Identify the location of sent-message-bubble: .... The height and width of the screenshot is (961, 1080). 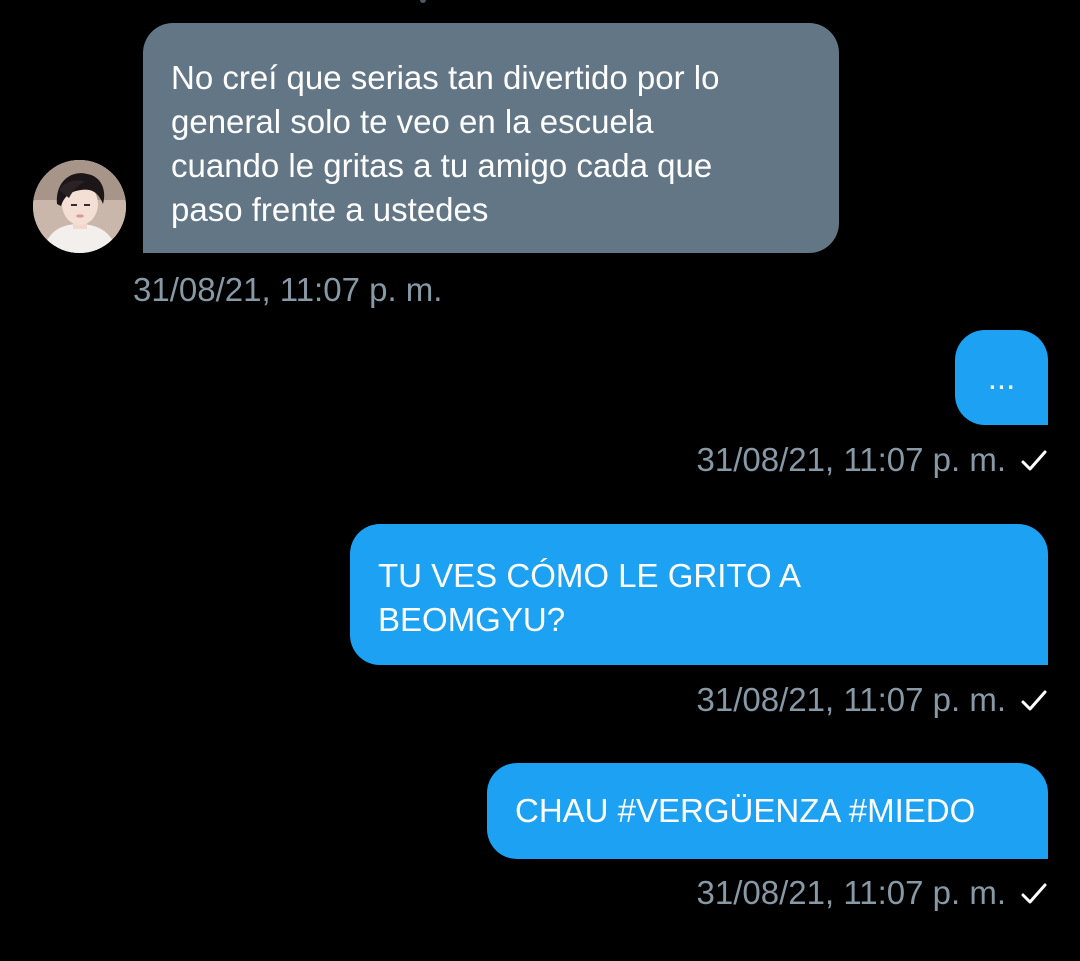
(1001, 377).